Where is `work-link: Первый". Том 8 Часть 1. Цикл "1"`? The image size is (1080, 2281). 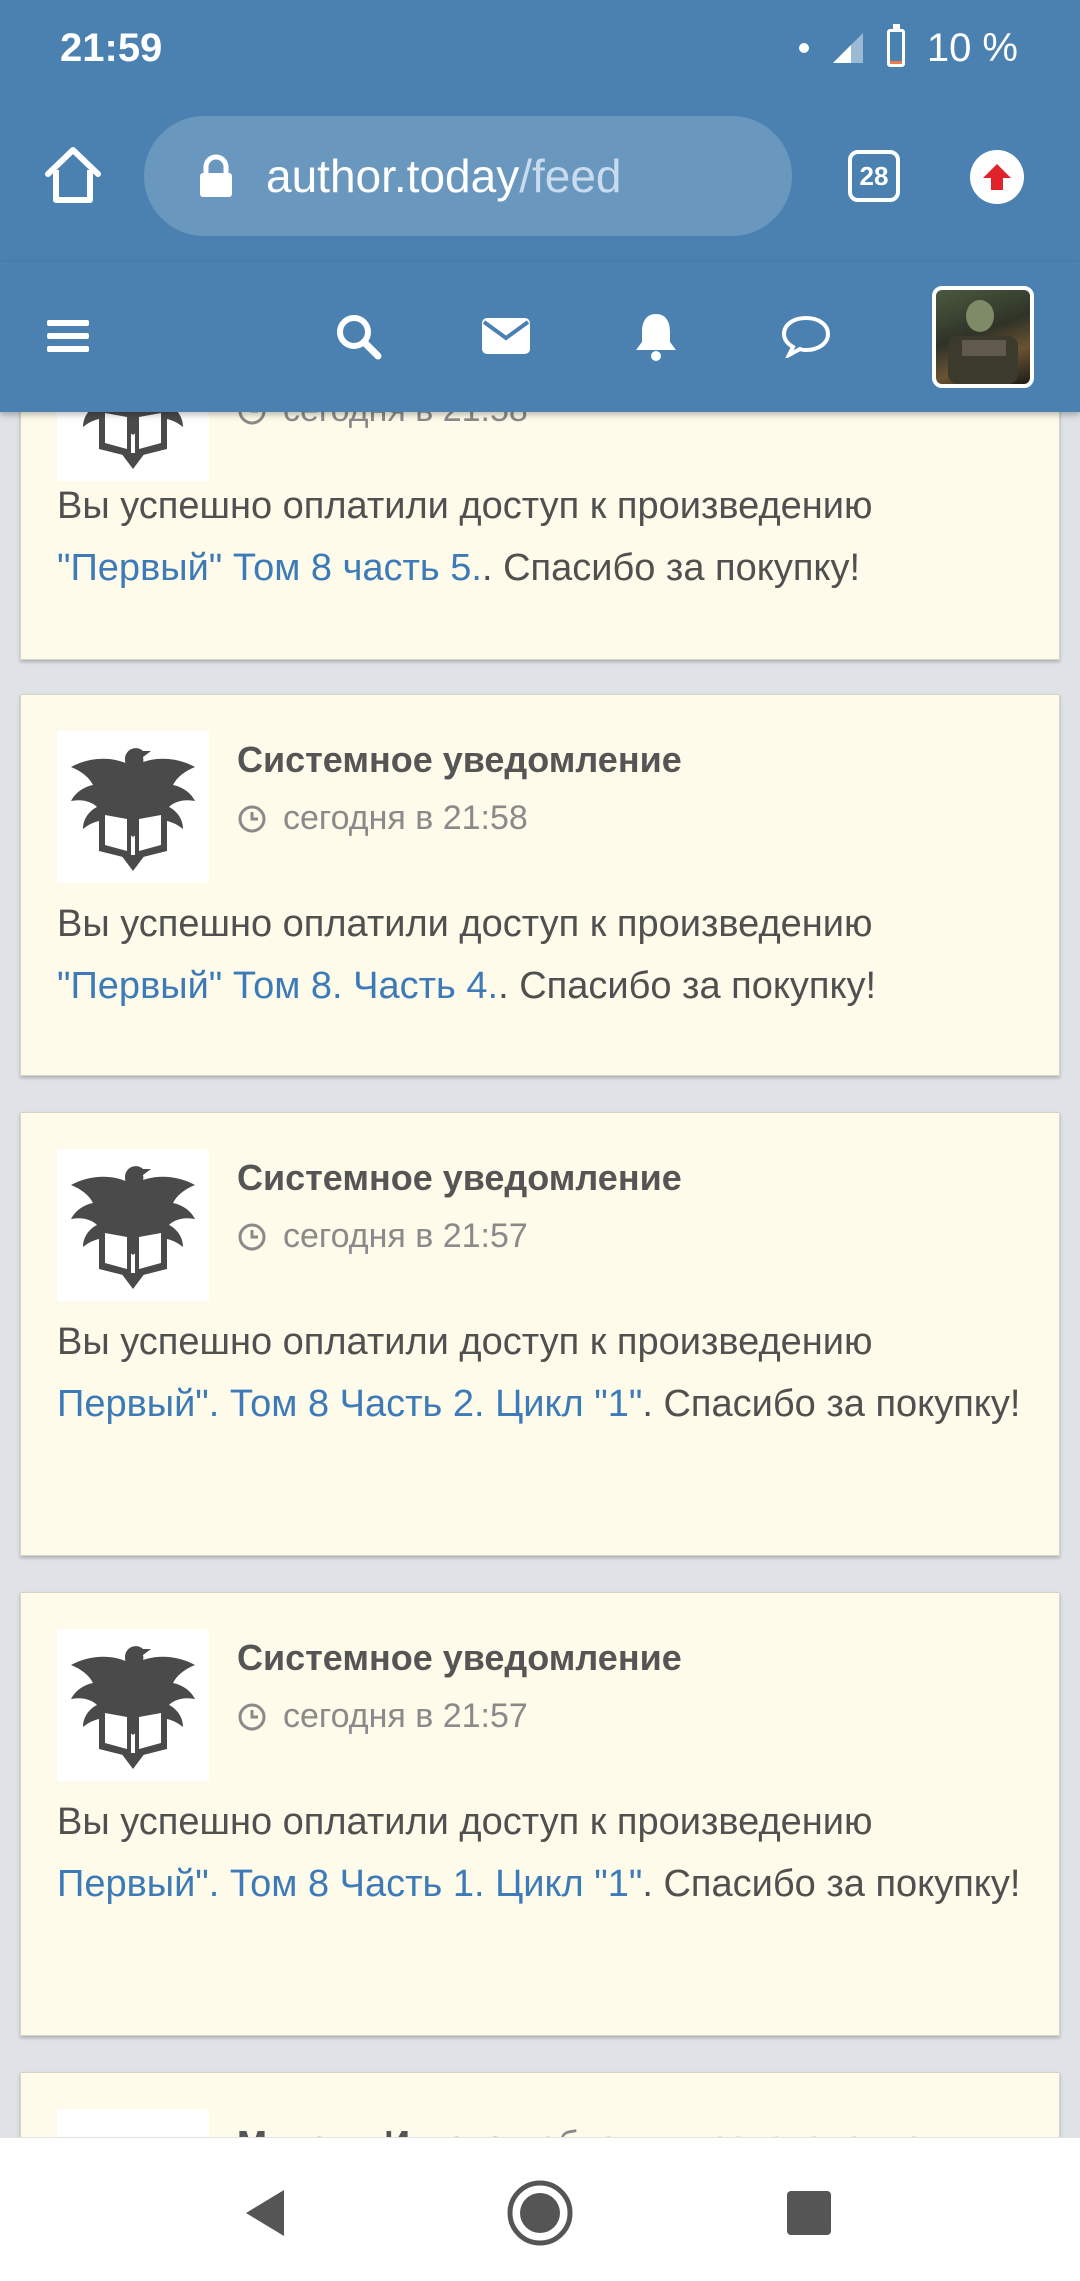 work-link: Первый". Том 8 Часть 1. Цикл "1" is located at coordinates (349, 1884).